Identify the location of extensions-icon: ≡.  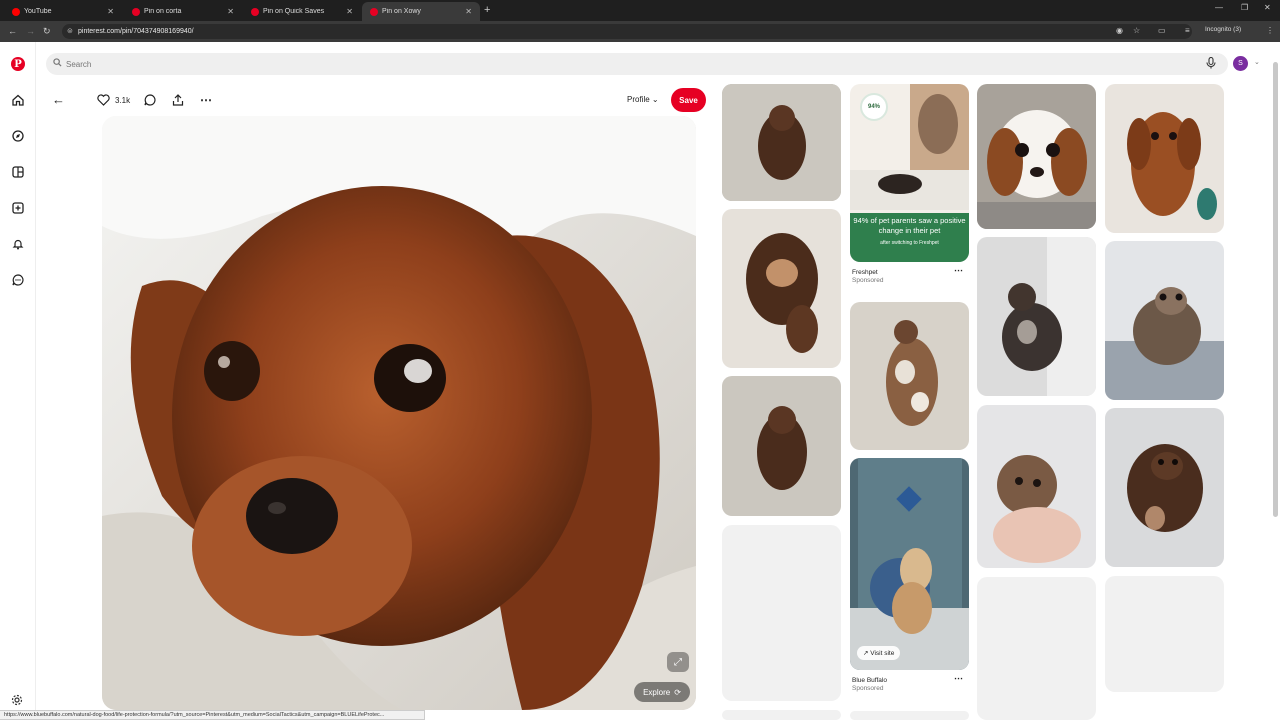
(1187, 30).